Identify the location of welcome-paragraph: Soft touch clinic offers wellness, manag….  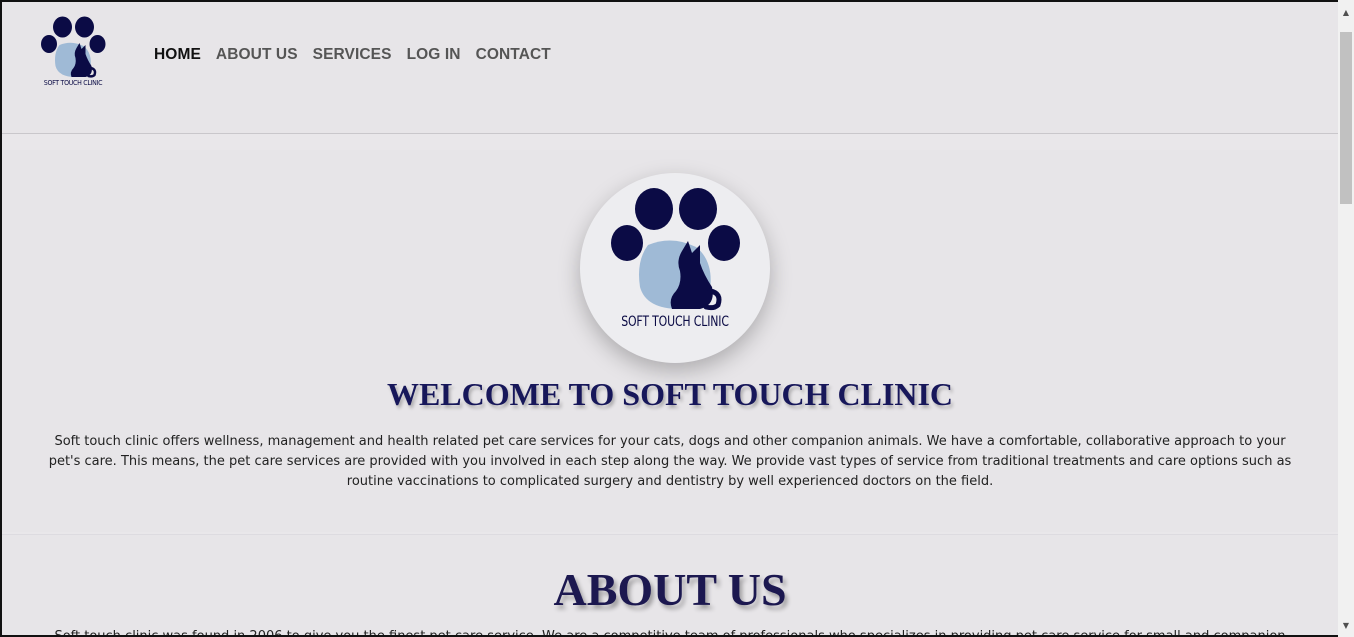
(670, 461).